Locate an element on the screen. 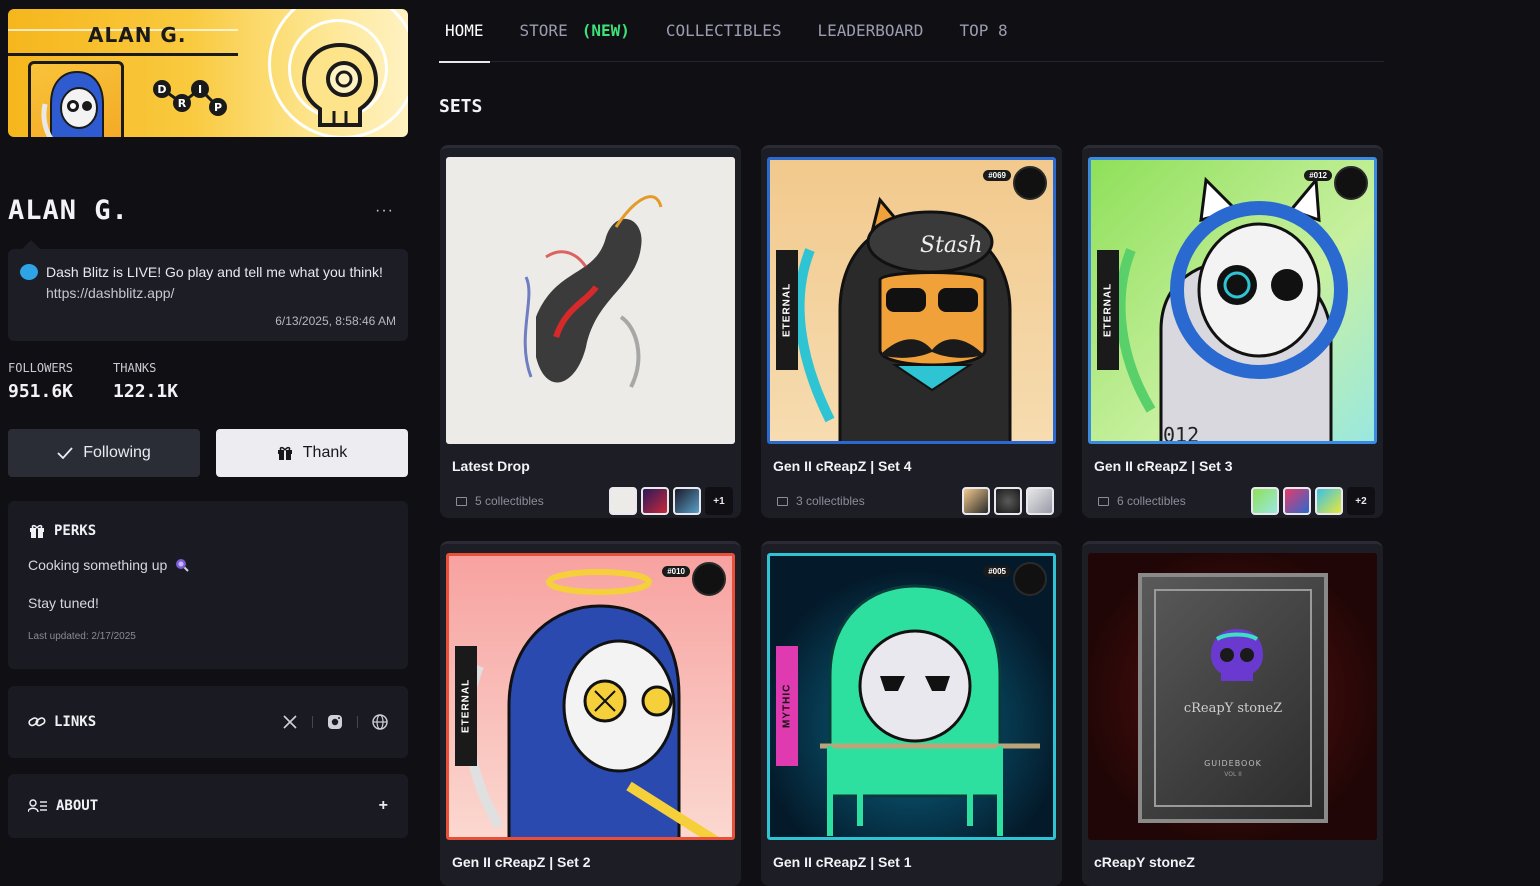 The width and height of the screenshot is (1540, 886). book-volume: VOL II is located at coordinates (1233, 774).